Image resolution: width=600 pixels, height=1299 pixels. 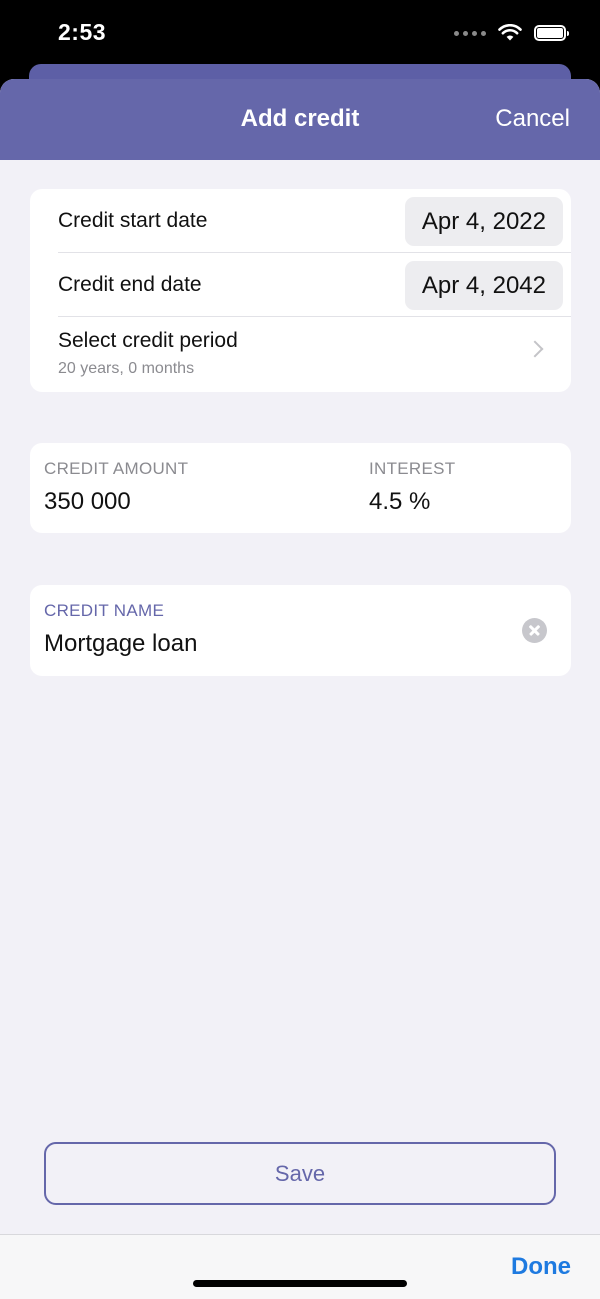 I want to click on interest-field: INTEREST 4.5 %, so click(x=412, y=487).